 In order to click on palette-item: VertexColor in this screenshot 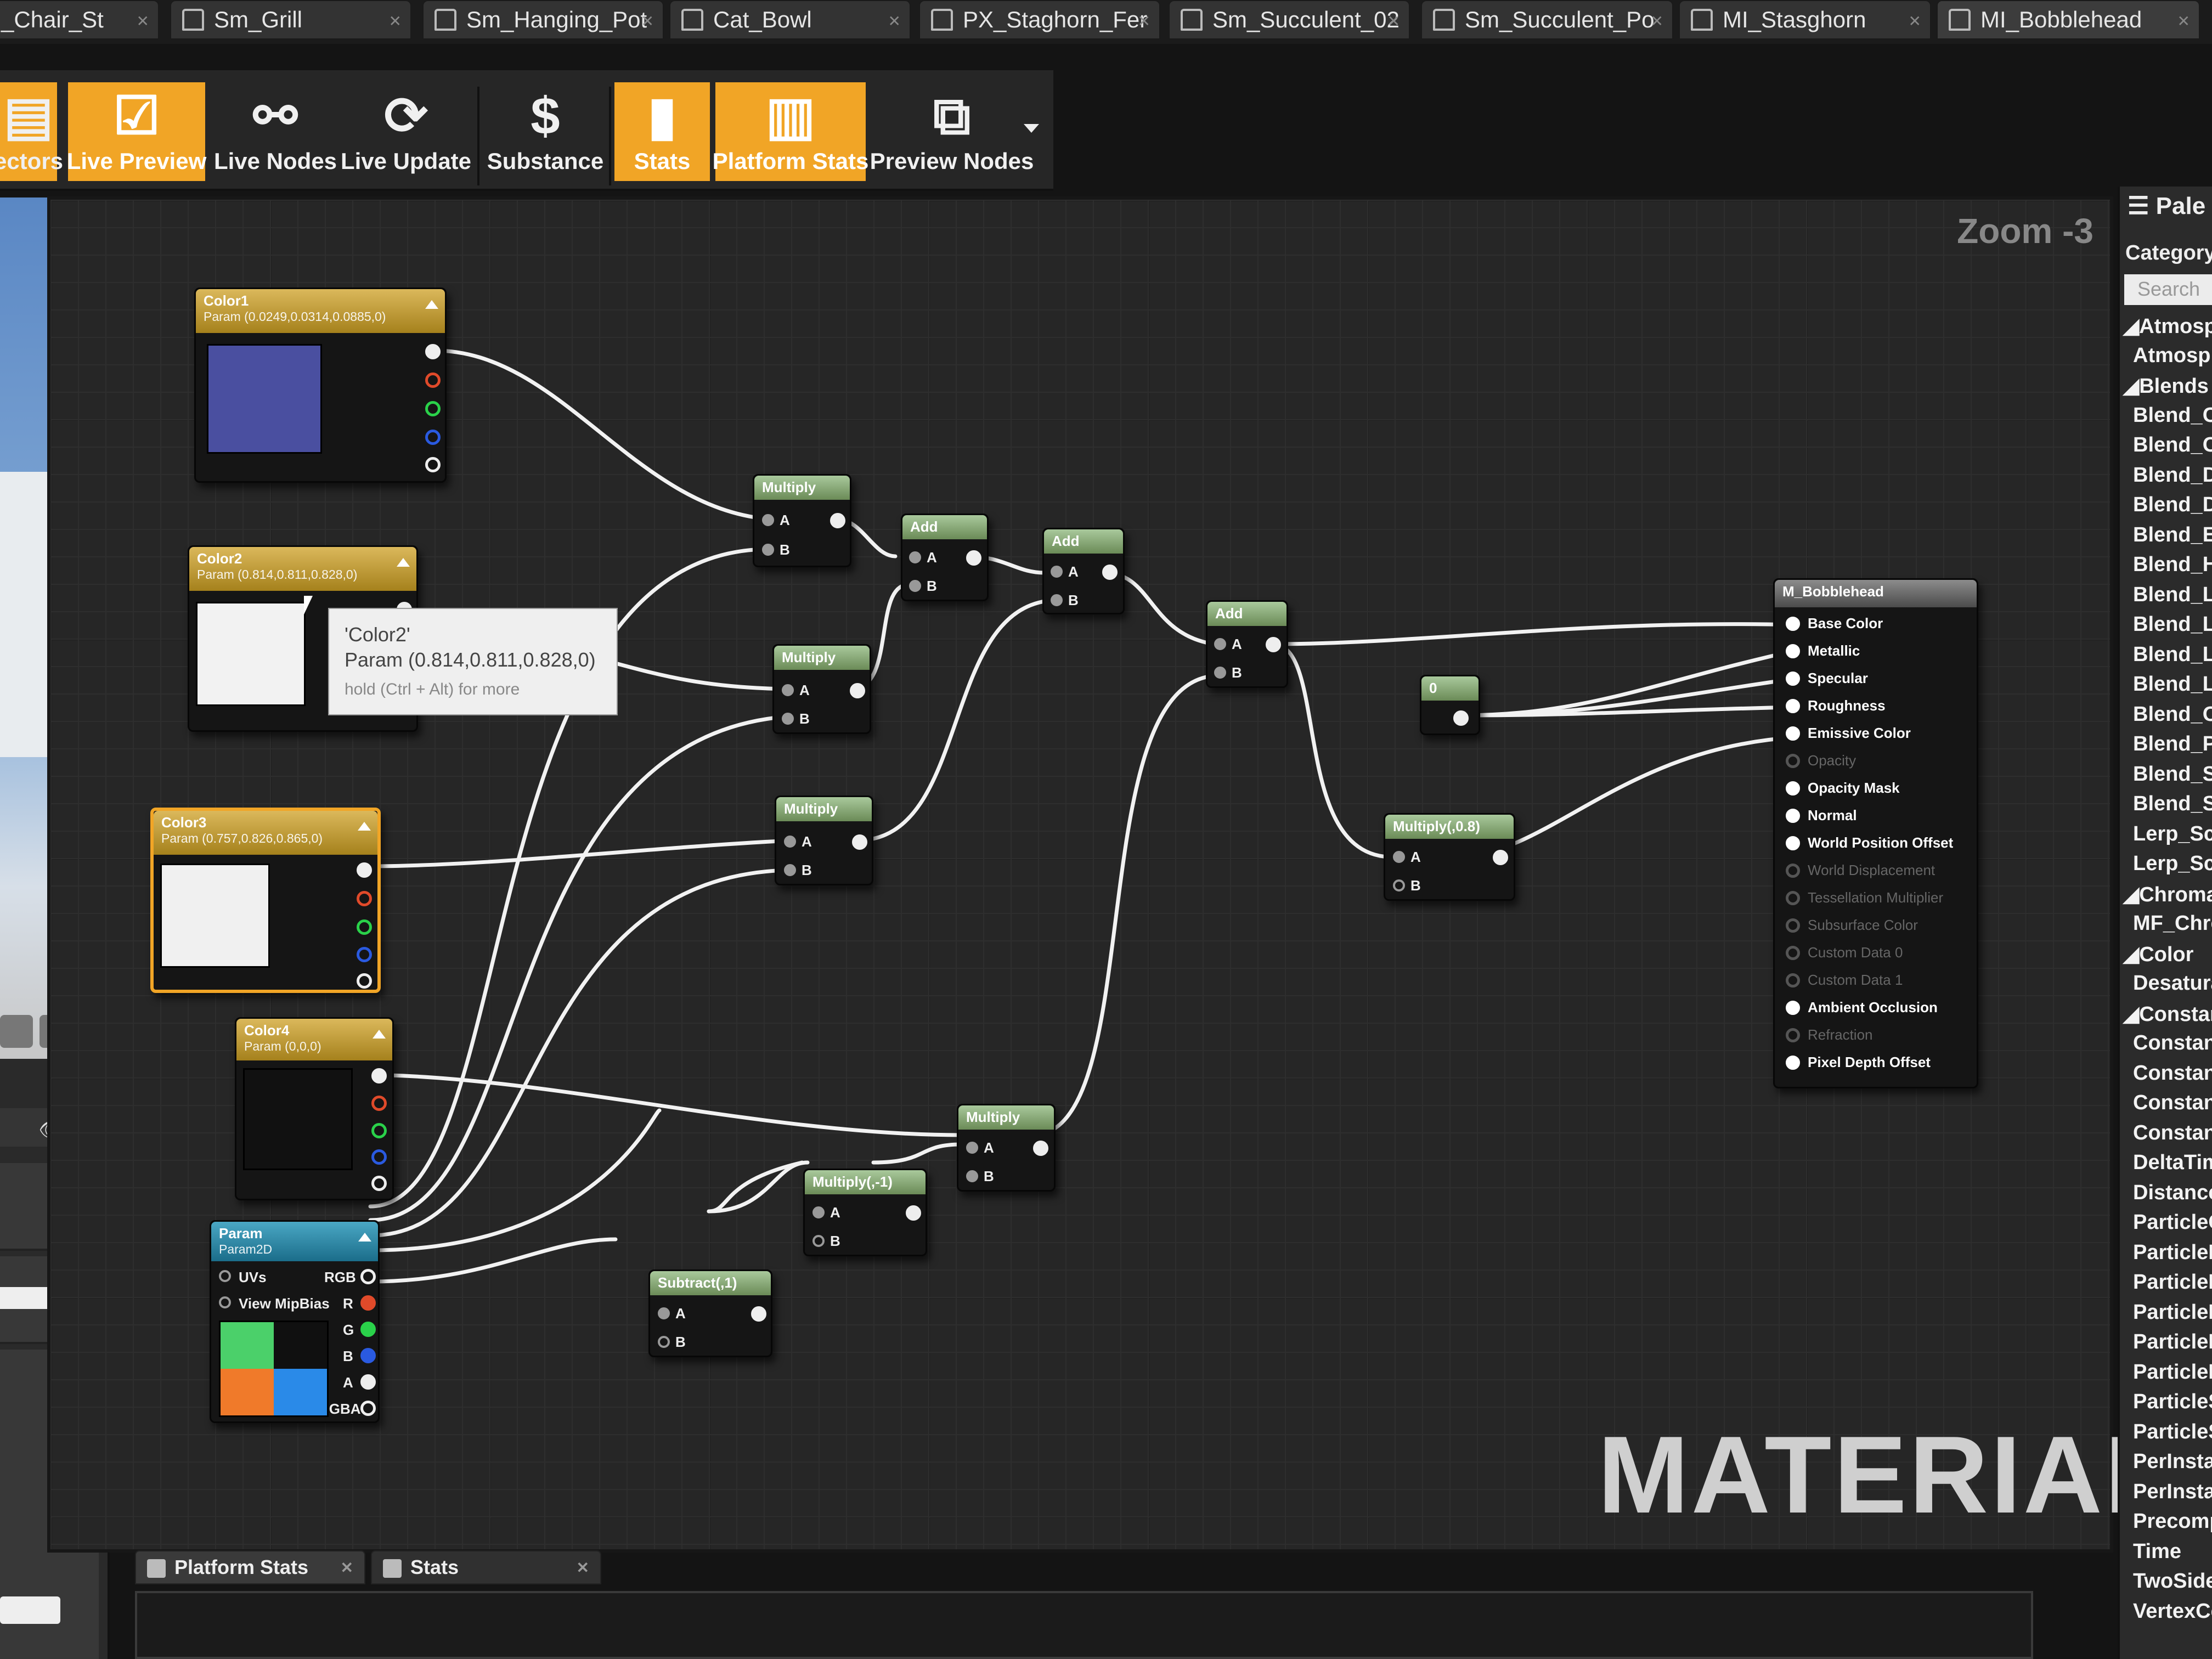, I will do `click(2172, 1611)`.